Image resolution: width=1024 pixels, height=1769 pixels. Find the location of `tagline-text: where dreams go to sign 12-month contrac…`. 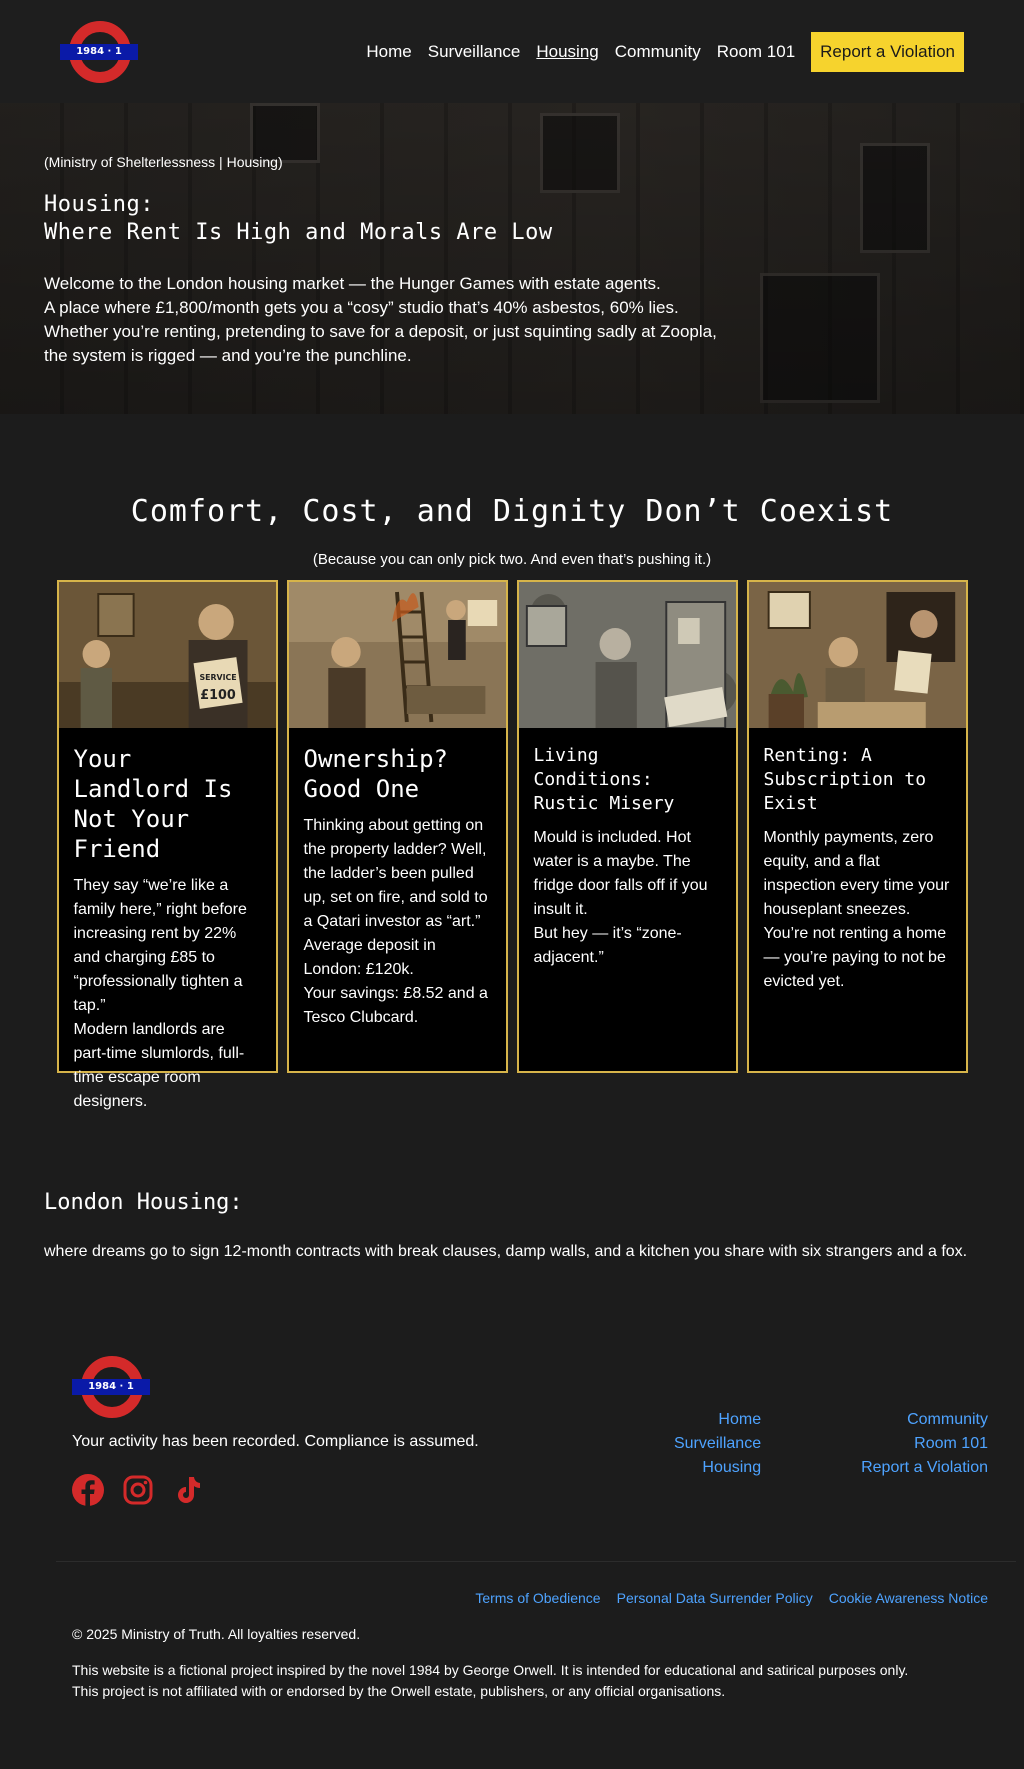

tagline-text: where dreams go to sign 12-month contrac… is located at coordinates (506, 1251).